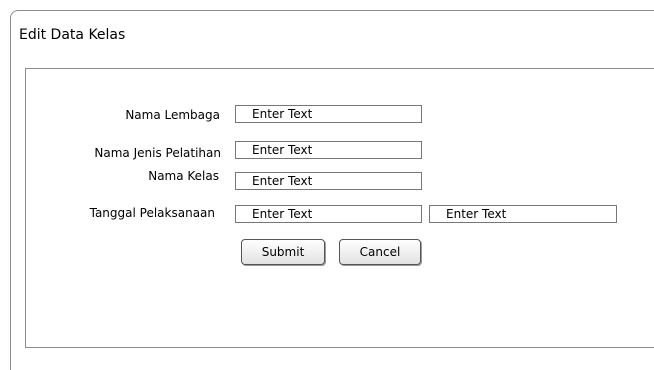  What do you see at coordinates (72, 35) in the screenshot?
I see `window-title: Edit Data Kelas` at bounding box center [72, 35].